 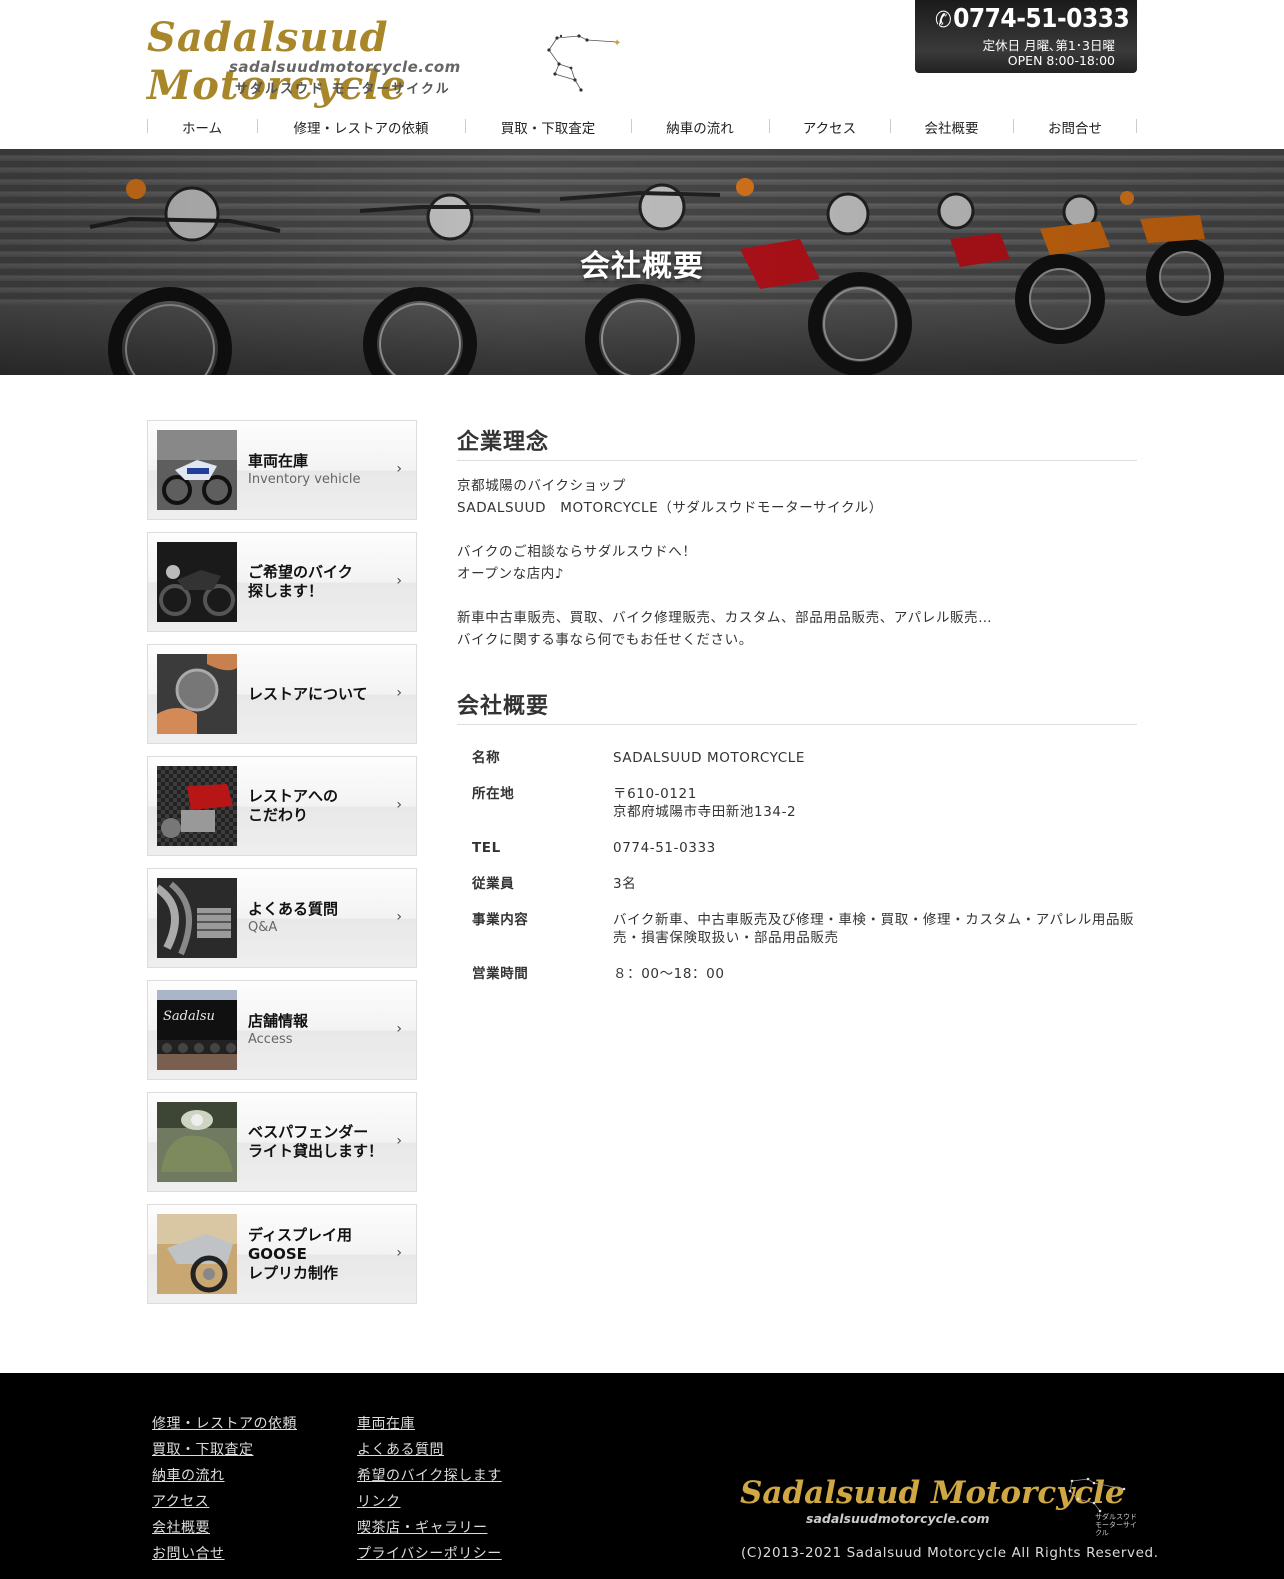 What do you see at coordinates (642, 262) in the screenshot?
I see `hero-banner: 会社概要` at bounding box center [642, 262].